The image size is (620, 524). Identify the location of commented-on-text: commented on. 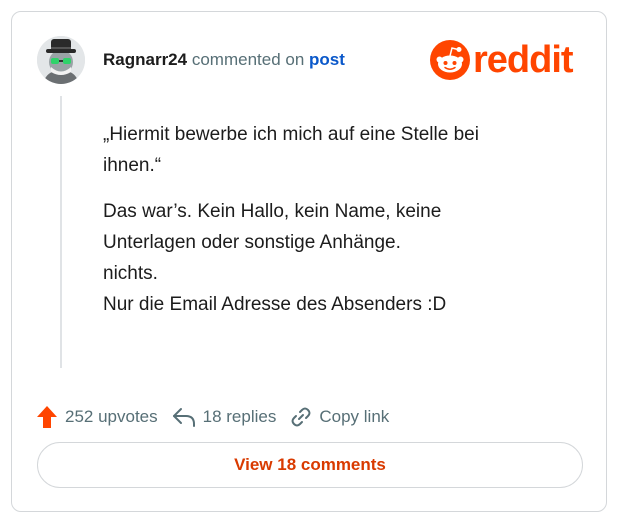
(248, 59).